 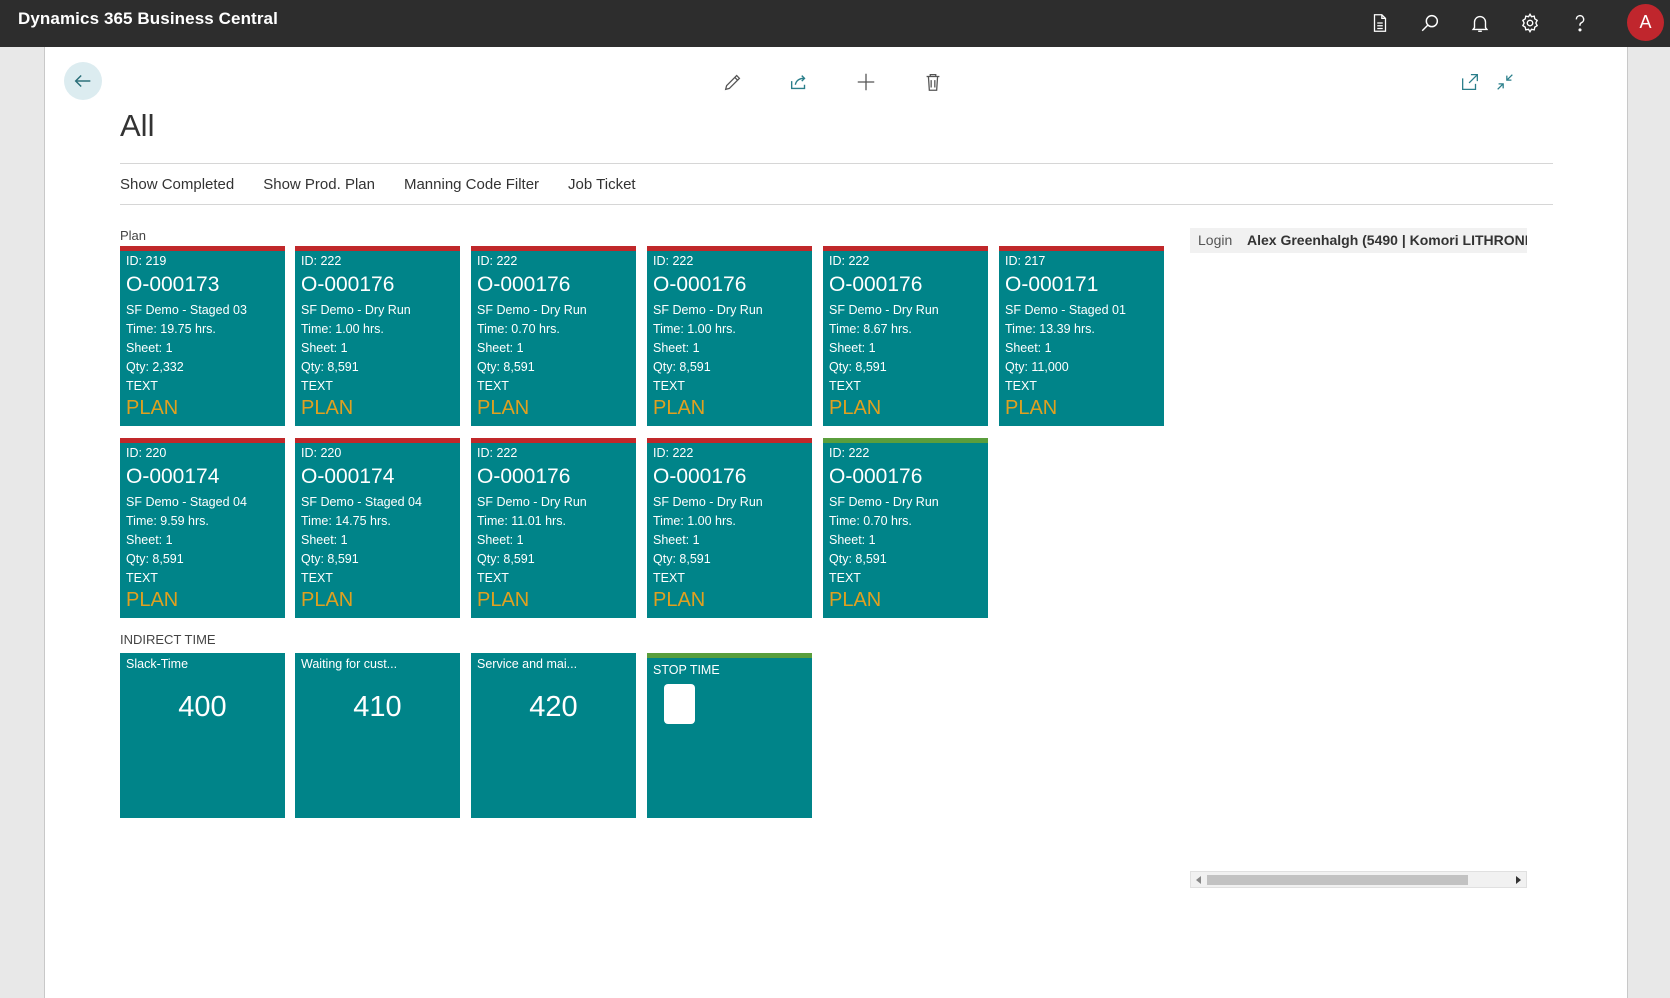 I want to click on open-new-window-button, so click(x=1470, y=82).